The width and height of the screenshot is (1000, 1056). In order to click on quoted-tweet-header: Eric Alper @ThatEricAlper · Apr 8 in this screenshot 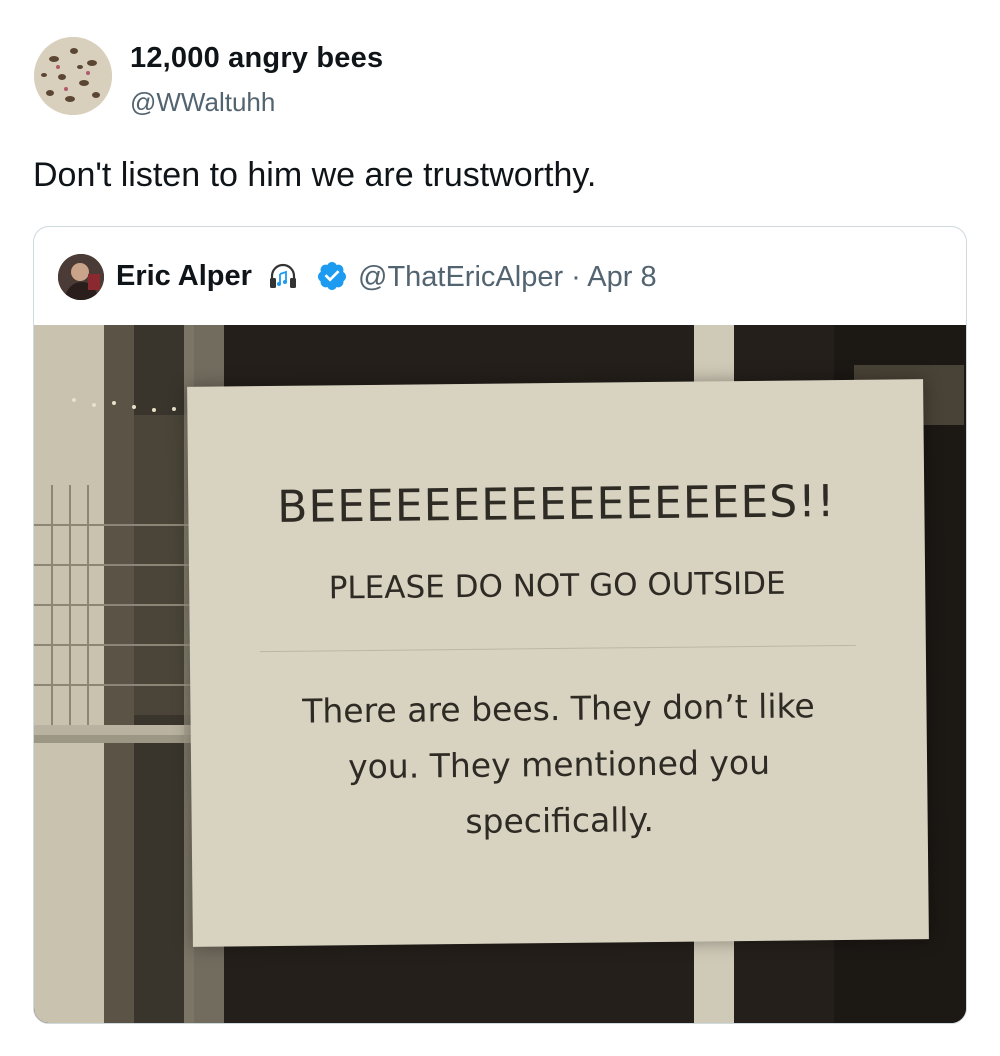, I will do `click(500, 276)`.